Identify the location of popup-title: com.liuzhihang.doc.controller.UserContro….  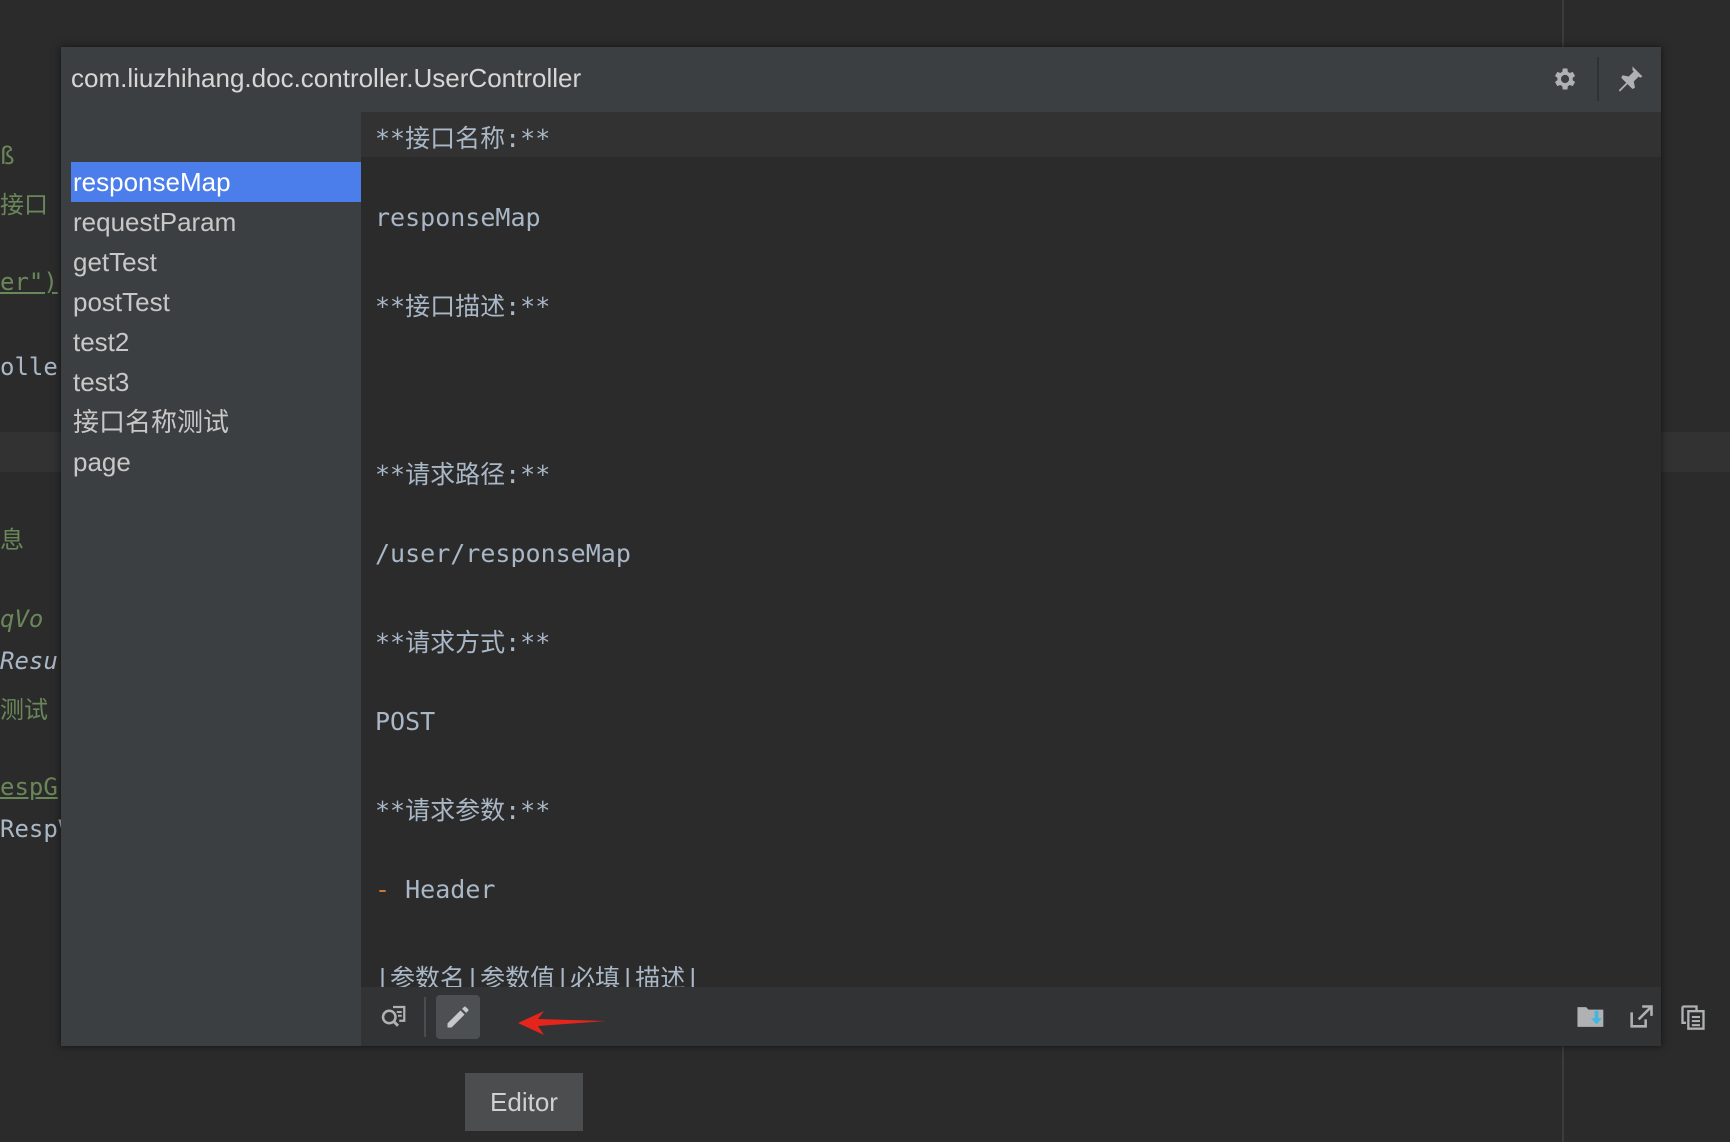
(326, 78).